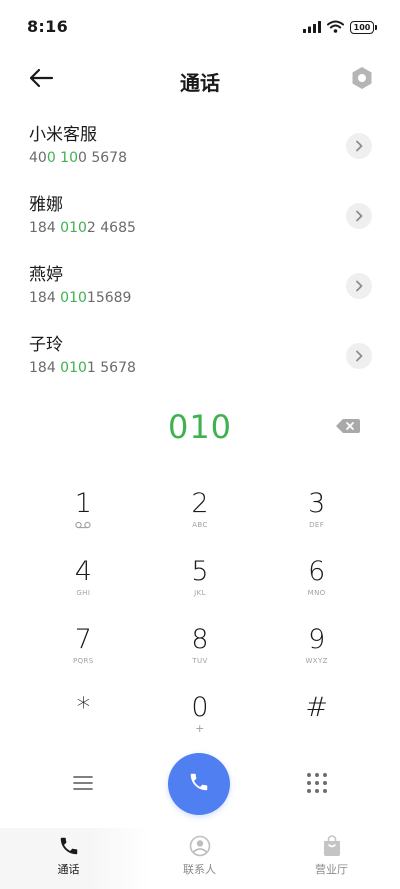 This screenshot has width=400, height=889. What do you see at coordinates (200, 26) in the screenshot?
I see `status-bar: 8:16 100` at bounding box center [200, 26].